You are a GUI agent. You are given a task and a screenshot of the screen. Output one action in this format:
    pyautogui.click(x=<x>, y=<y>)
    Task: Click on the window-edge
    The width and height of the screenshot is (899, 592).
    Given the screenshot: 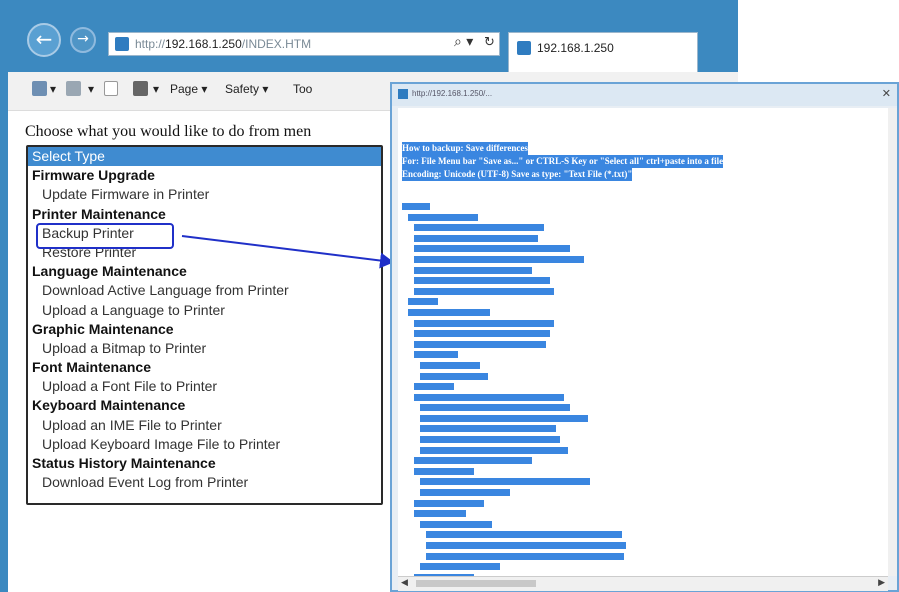 What is the action you would take?
    pyautogui.click(x=4, y=296)
    